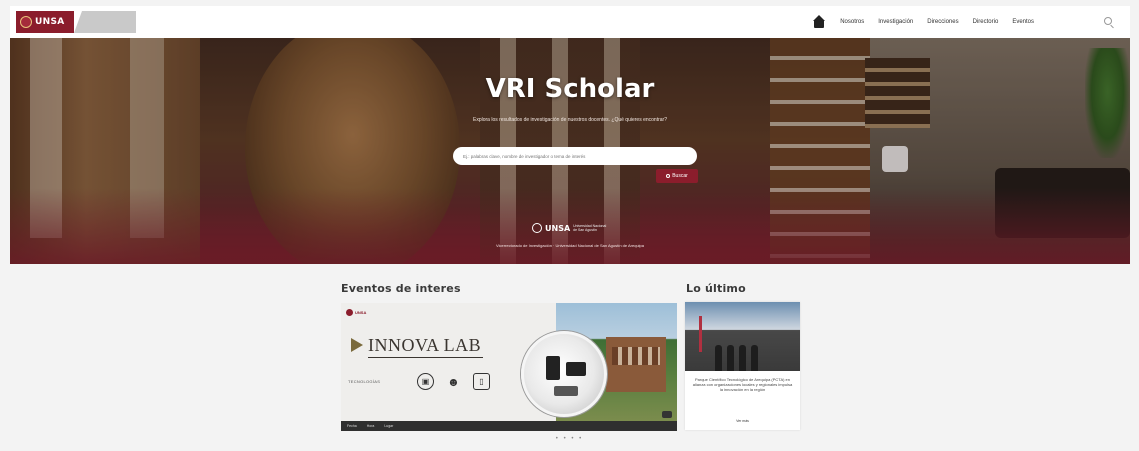  Describe the element at coordinates (742, 336) in the screenshot. I see `news-image` at that location.